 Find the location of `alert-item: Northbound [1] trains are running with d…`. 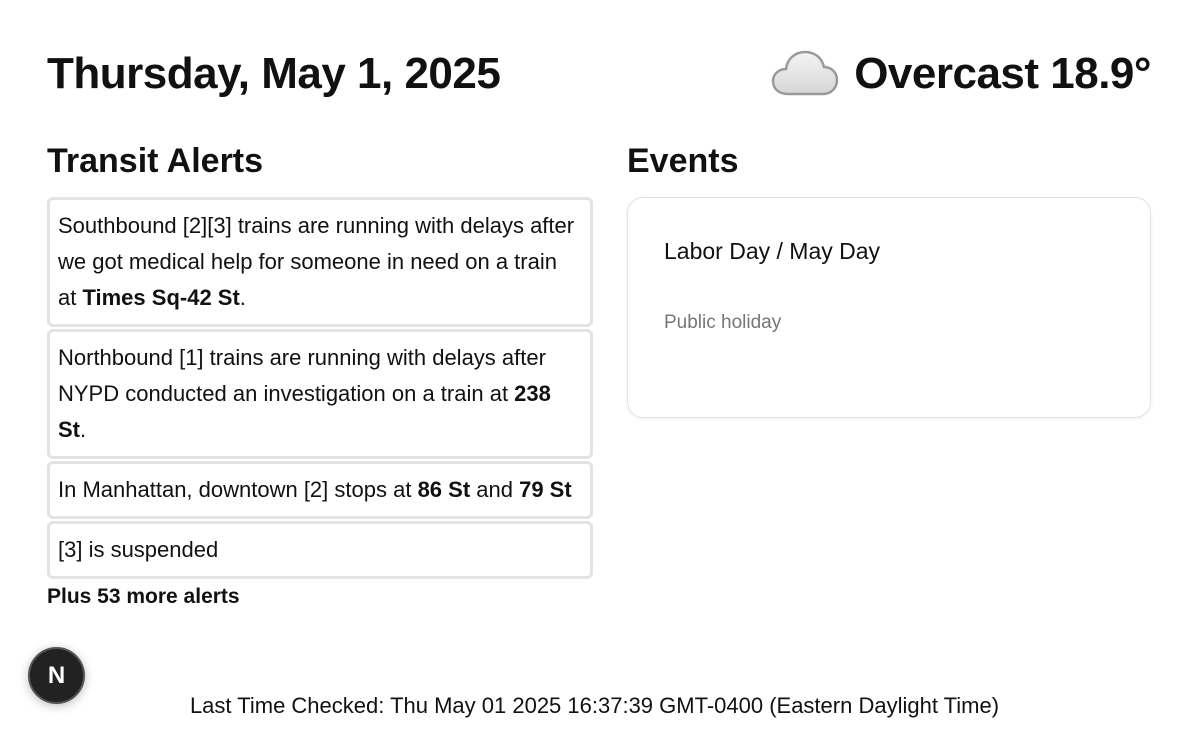

alert-item: Northbound [1] trains are running with d… is located at coordinates (320, 394).